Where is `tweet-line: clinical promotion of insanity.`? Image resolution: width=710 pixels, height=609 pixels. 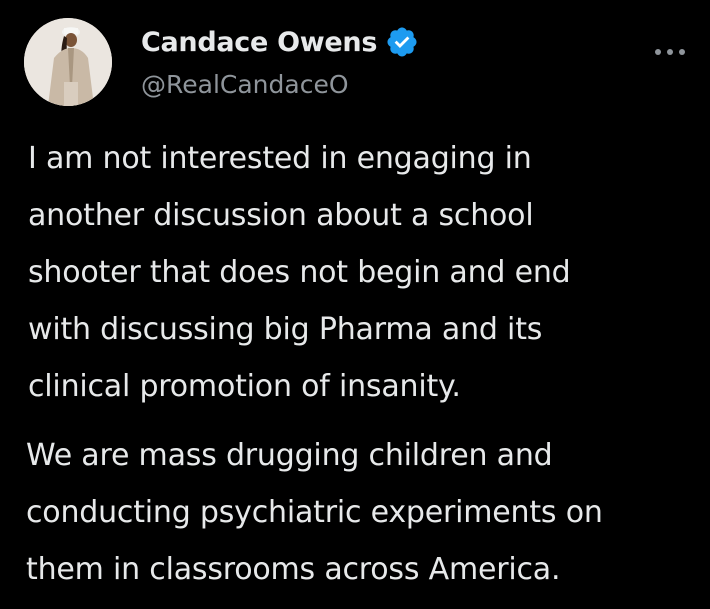
tweet-line: clinical promotion of insanity. is located at coordinates (244, 386).